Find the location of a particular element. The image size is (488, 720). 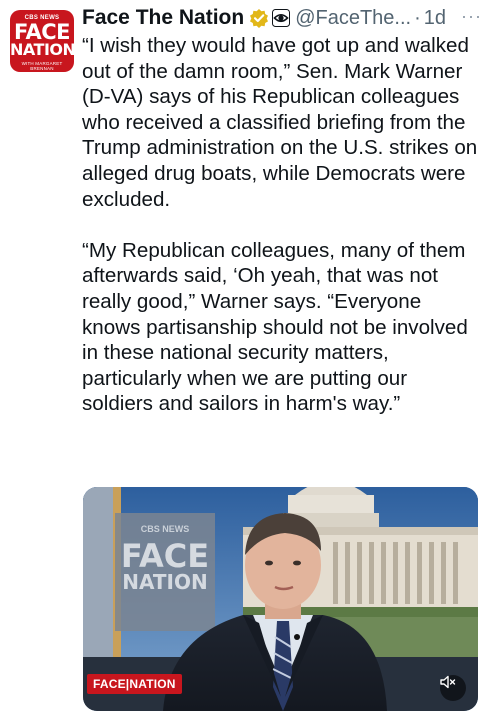

backdrop-network: CBS NEWS is located at coordinates (165, 529).